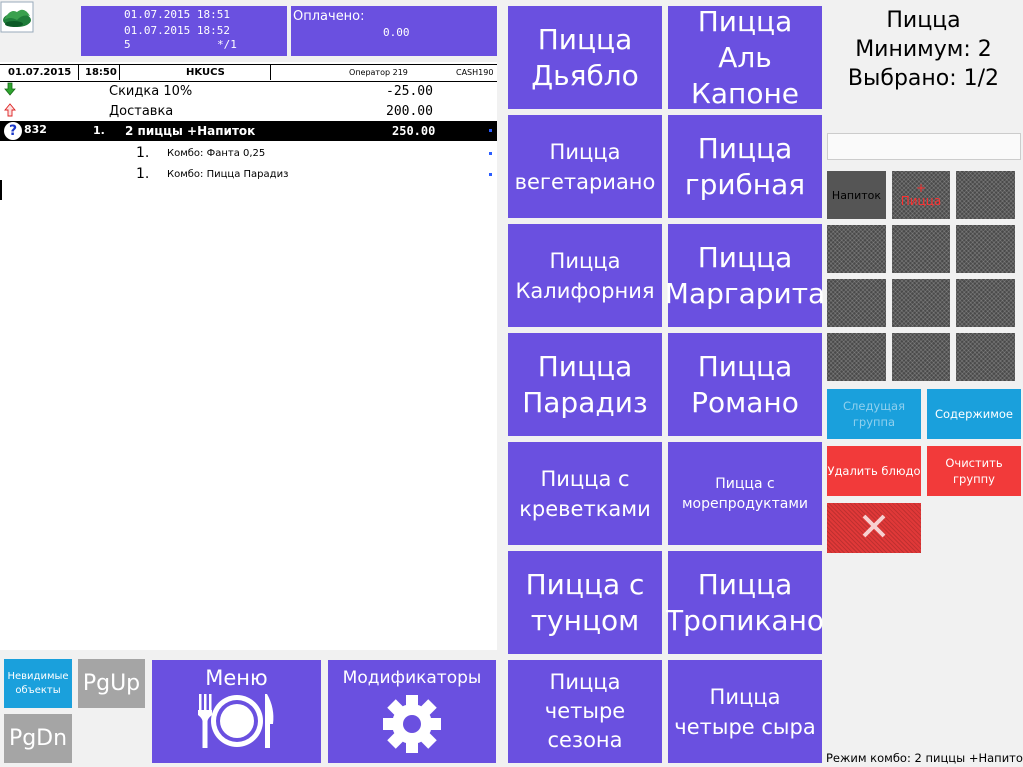 This screenshot has height=767, width=1023. What do you see at coordinates (409, 91) in the screenshot?
I see `row-amount: -25.00` at bounding box center [409, 91].